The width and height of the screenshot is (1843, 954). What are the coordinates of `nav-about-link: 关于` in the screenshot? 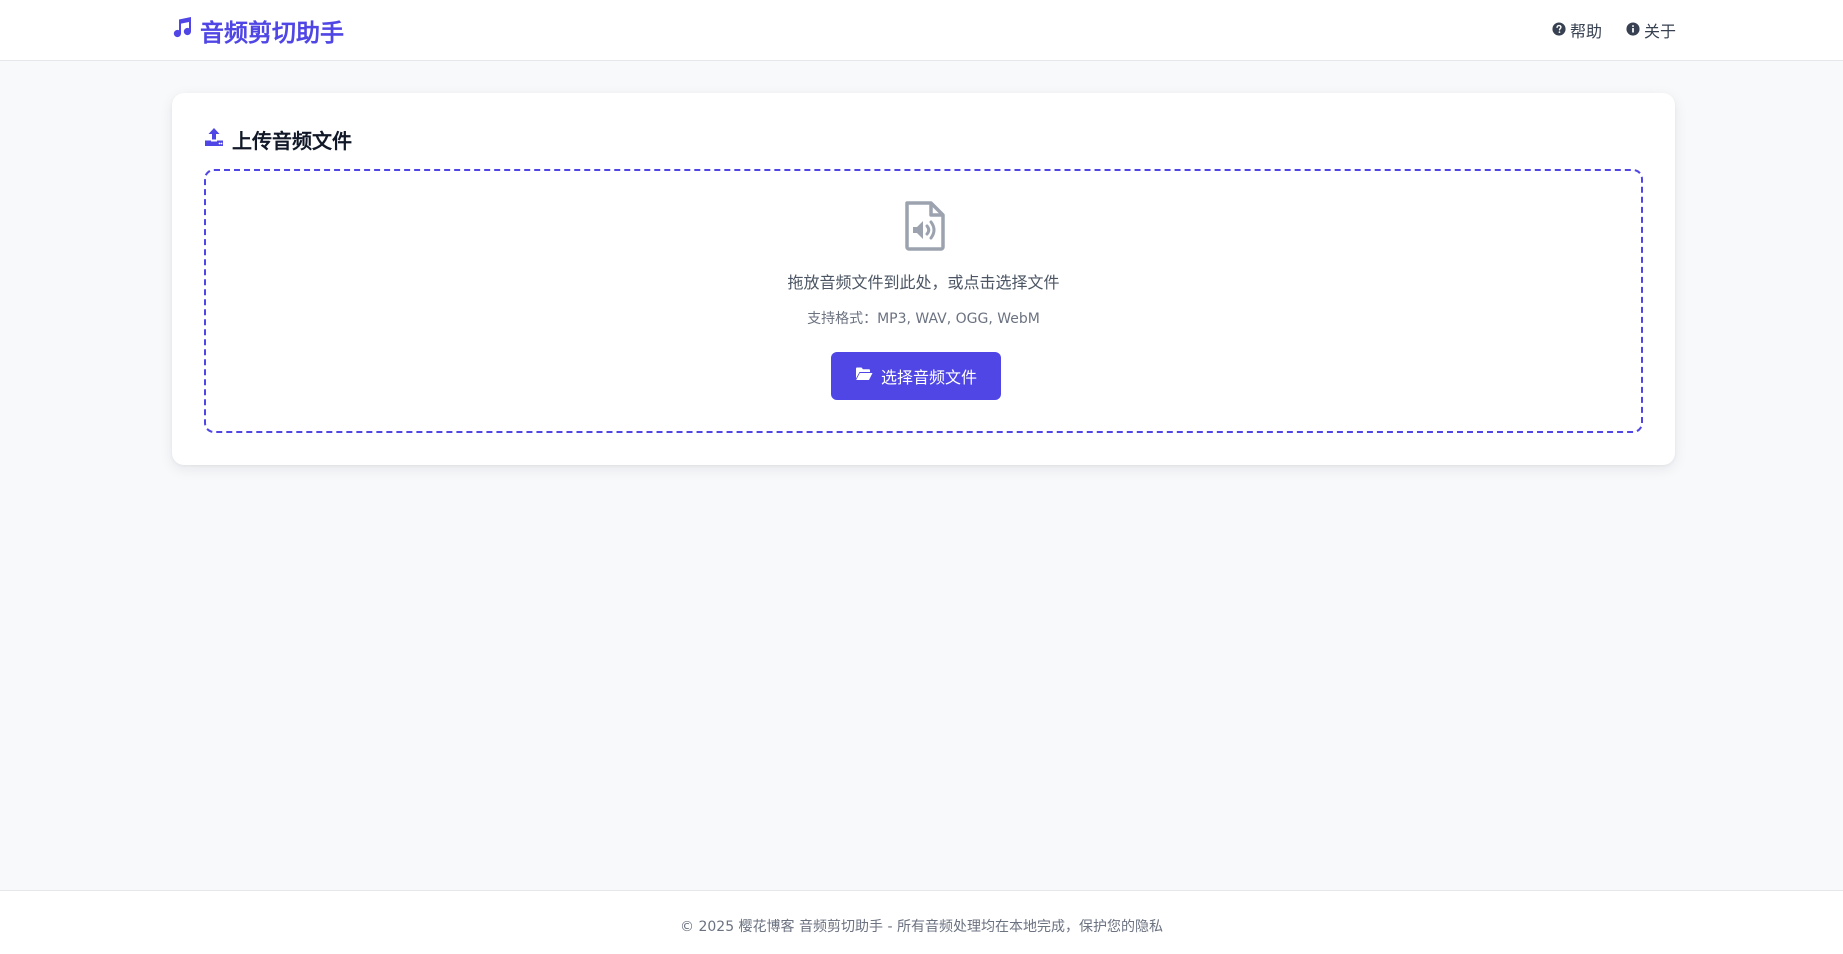 It's located at (1651, 30).